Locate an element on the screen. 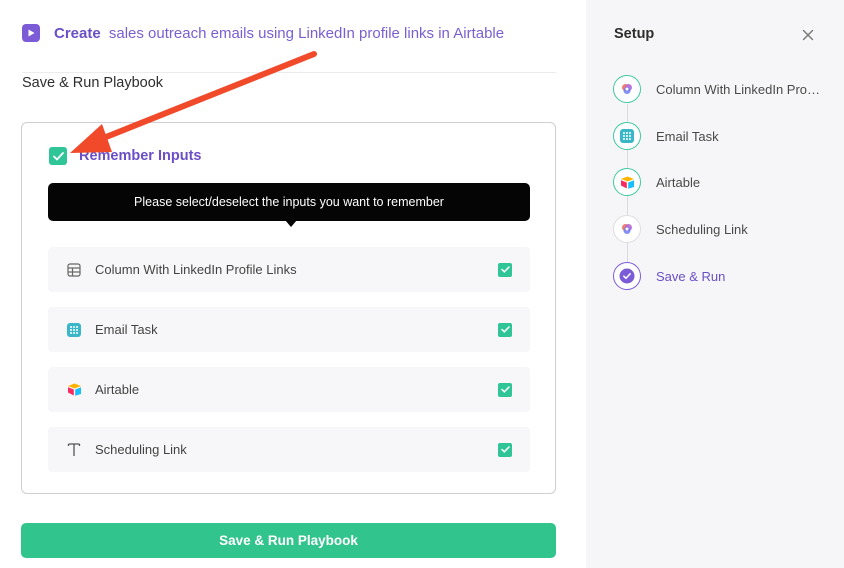  step-label: Scheduling Link is located at coordinates (702, 229).